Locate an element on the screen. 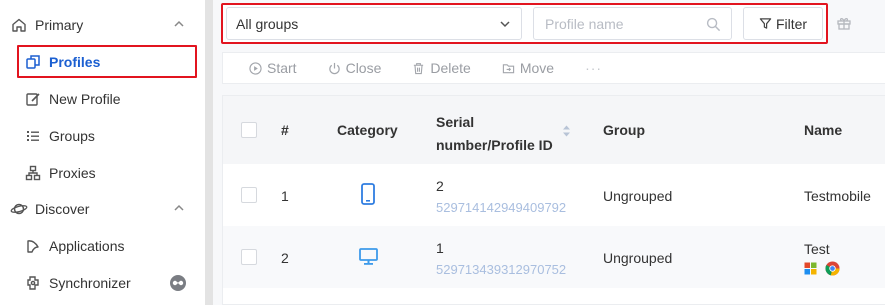  column-index: # is located at coordinates (285, 130).